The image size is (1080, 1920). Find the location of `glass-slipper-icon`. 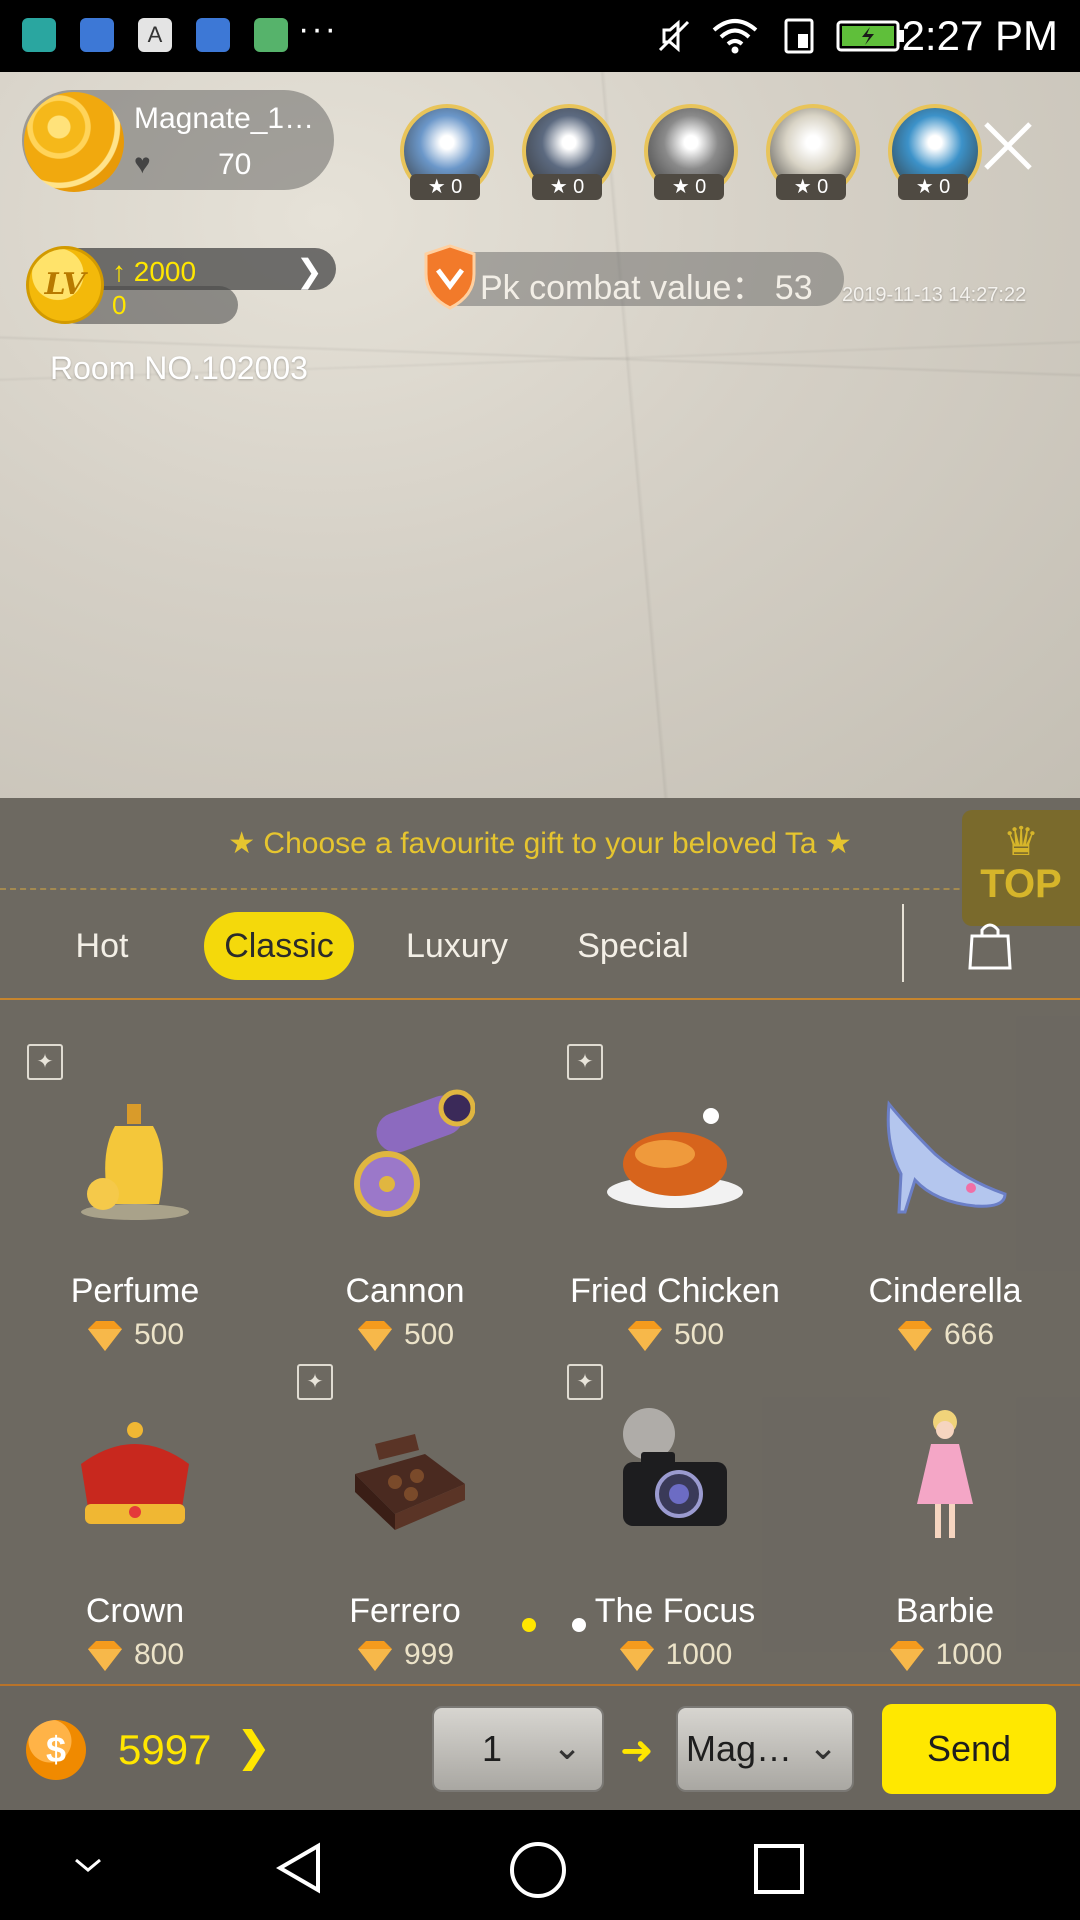

glass-slipper-icon is located at coordinates (946, 1157).